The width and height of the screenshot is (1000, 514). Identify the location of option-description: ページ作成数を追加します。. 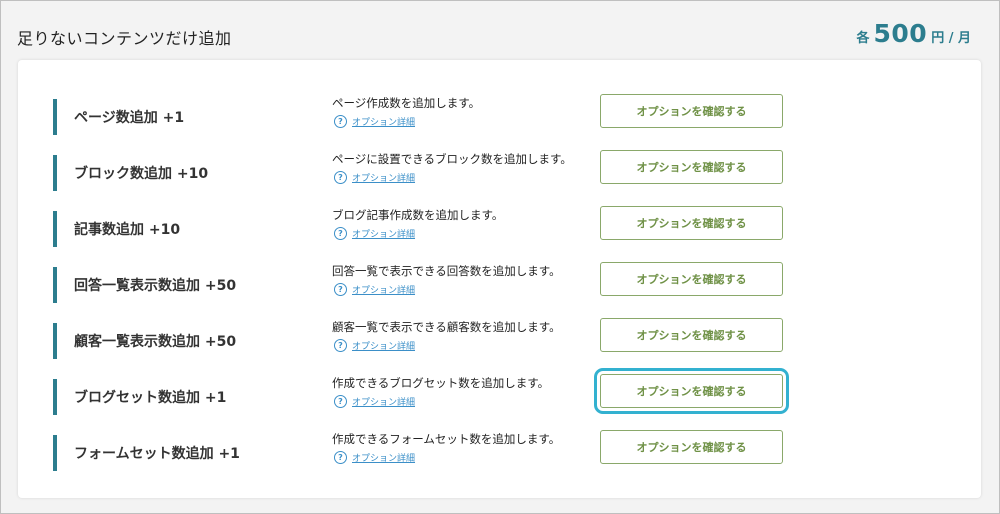
(406, 103).